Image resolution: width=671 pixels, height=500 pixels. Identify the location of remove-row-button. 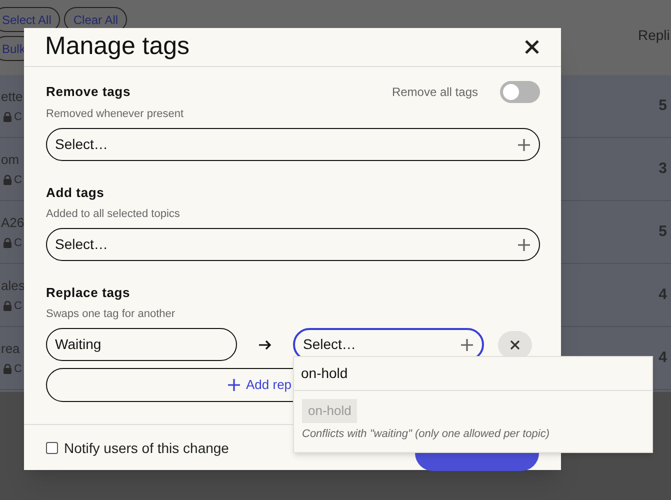
(515, 344).